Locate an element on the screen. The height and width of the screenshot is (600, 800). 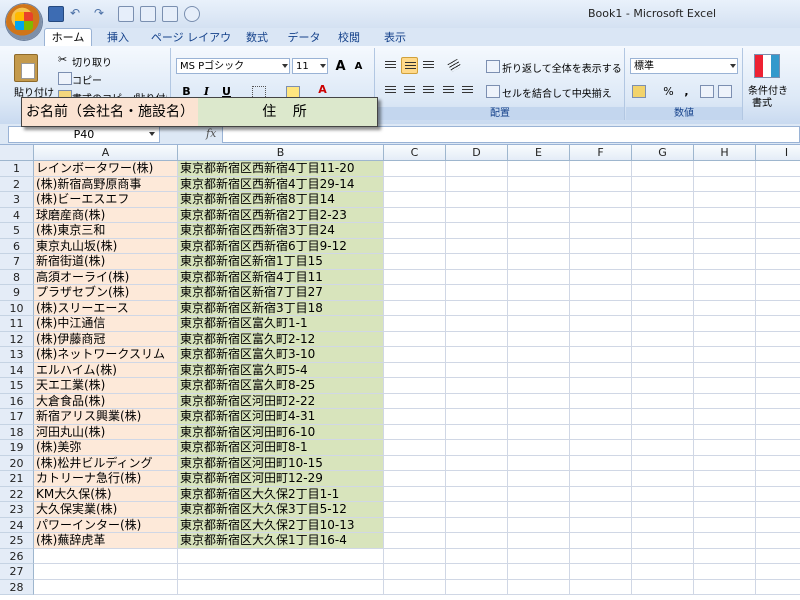
cell-b: 東京都新宿区富久町5-4 is located at coordinates (281, 370).